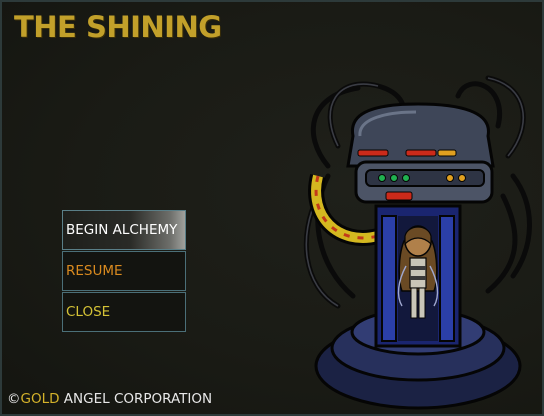 Image resolution: width=544 pixels, height=416 pixels. I want to click on main-menu: BEGIN ALCHEMY RESUME CLOSE, so click(124, 271).